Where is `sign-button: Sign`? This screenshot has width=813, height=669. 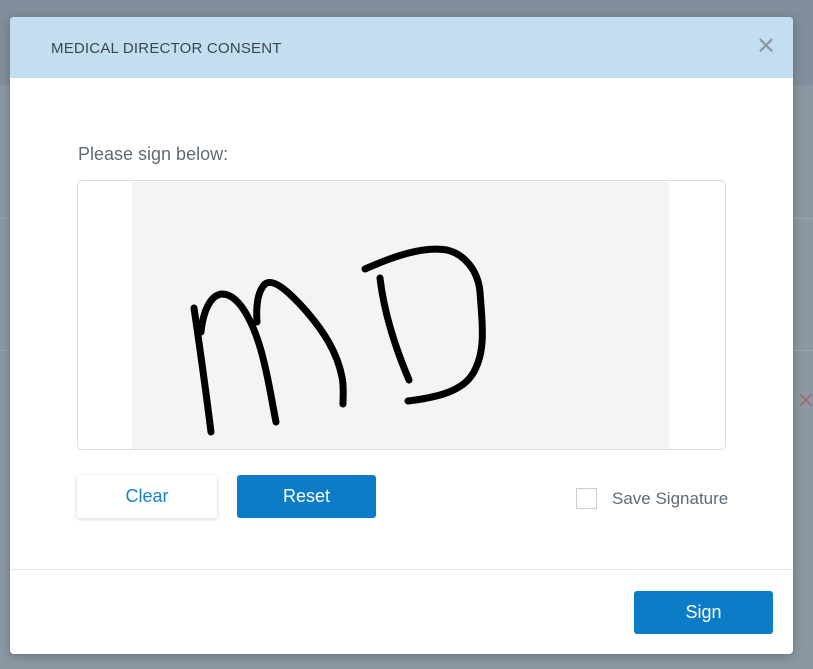 sign-button: Sign is located at coordinates (703, 612).